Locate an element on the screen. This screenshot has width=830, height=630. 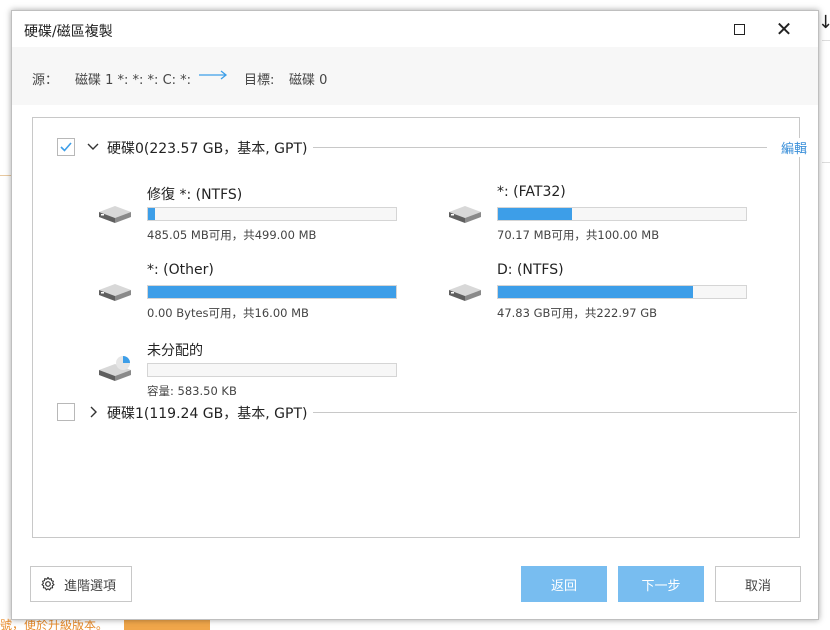
partition-name: D: (NTFS) is located at coordinates (530, 270).